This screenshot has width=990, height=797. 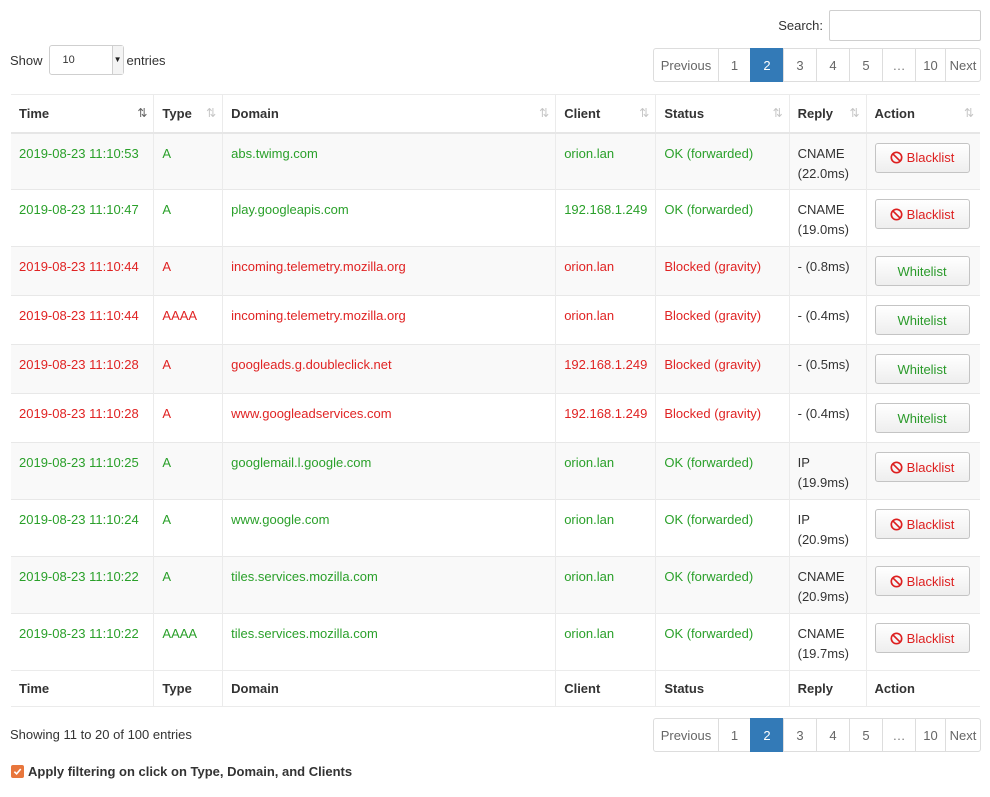 What do you see at coordinates (188, 114) in the screenshot?
I see `col-header-type: Type ⇅` at bounding box center [188, 114].